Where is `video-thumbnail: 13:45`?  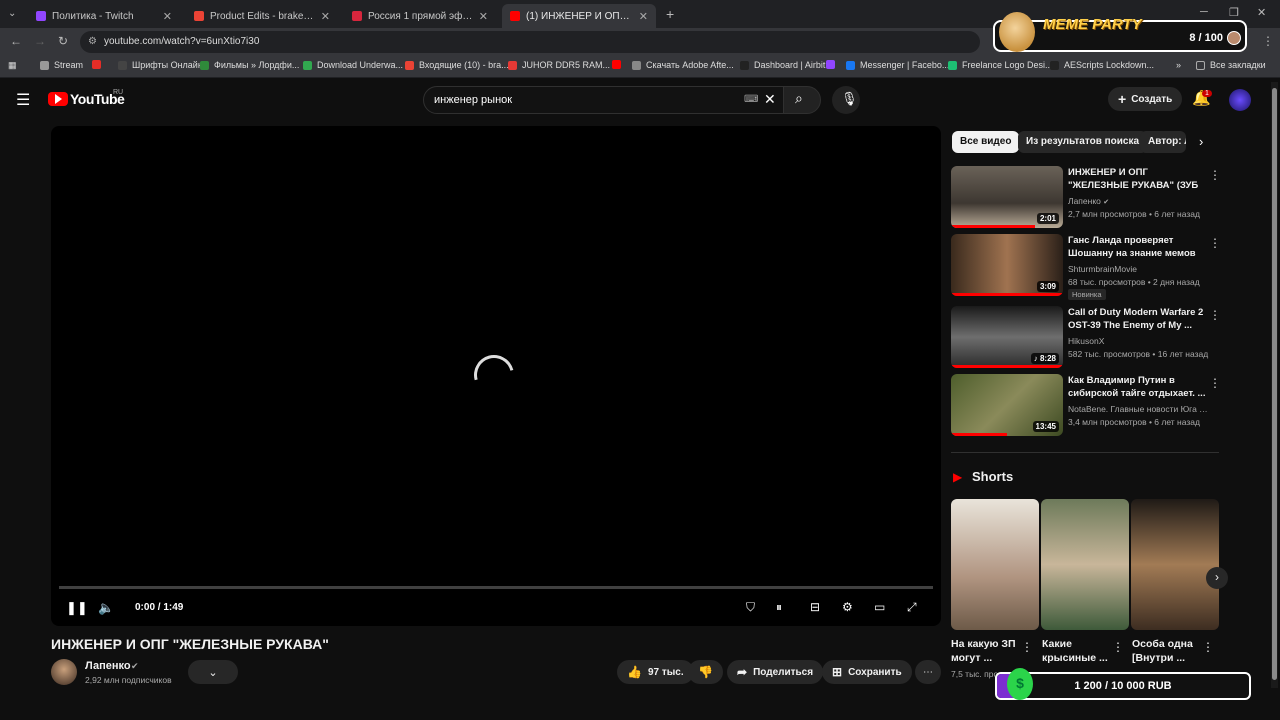 video-thumbnail: 13:45 is located at coordinates (1007, 405).